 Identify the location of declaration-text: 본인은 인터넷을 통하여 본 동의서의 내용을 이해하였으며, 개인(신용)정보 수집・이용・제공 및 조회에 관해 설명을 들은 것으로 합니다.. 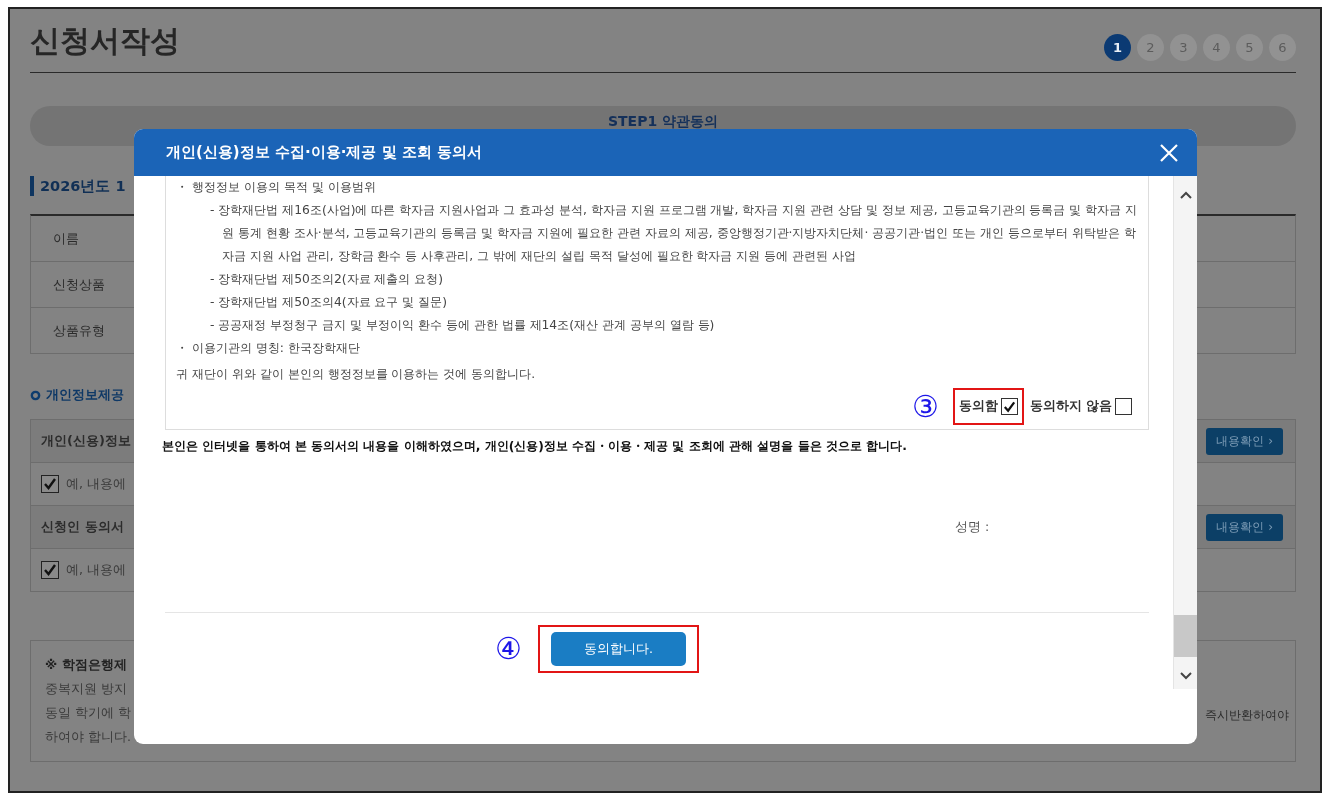
(535, 446).